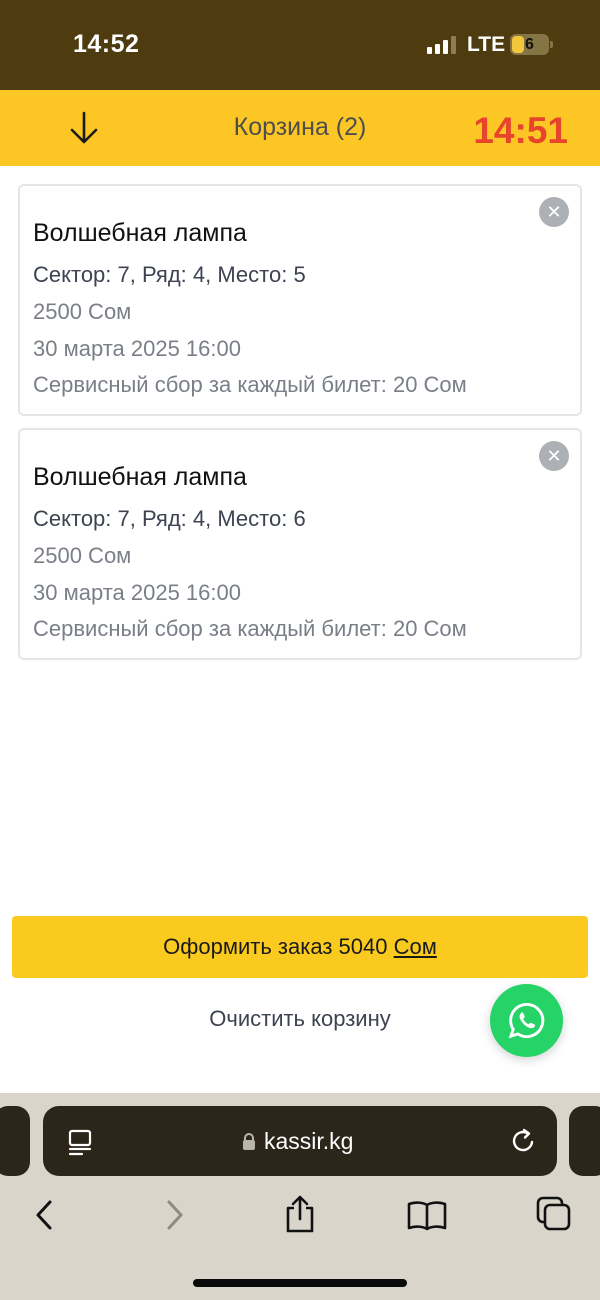 The height and width of the screenshot is (1300, 600). What do you see at coordinates (15, 1141) in the screenshot?
I see `previous-tab` at bounding box center [15, 1141].